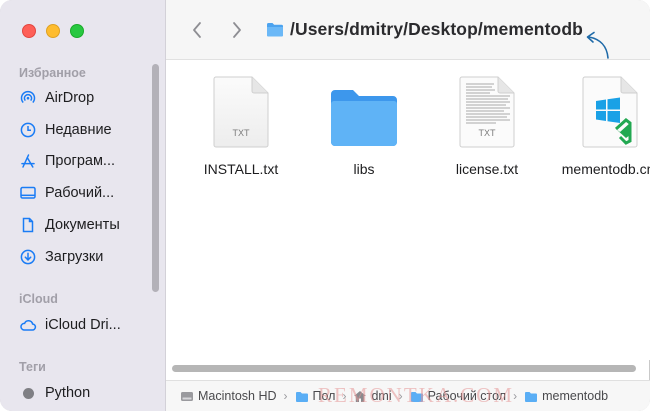 The image size is (650, 411). I want to click on close-button, so click(29, 31).